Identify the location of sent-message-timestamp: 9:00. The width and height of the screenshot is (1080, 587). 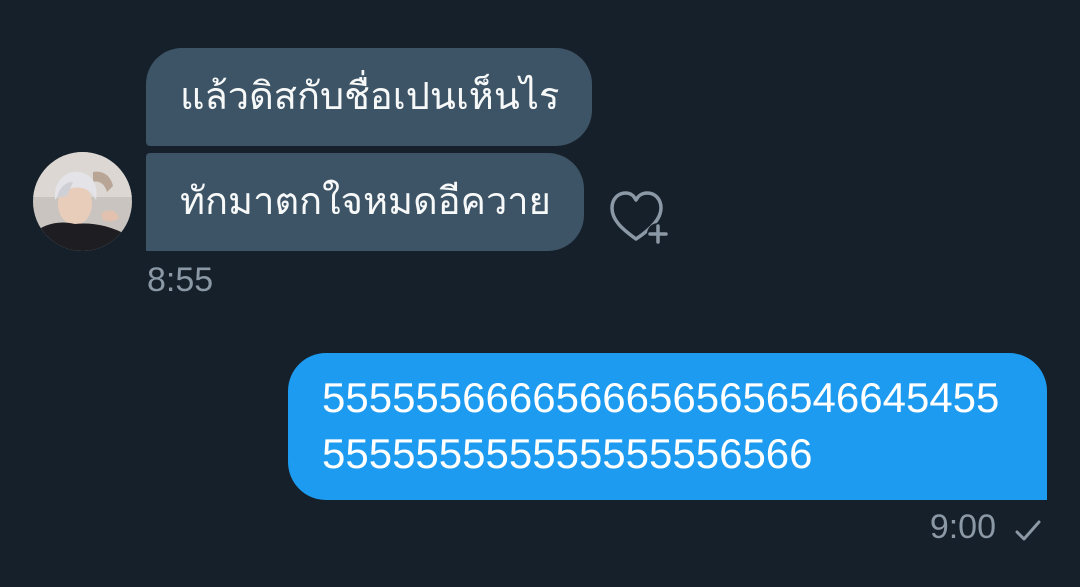
(962, 527).